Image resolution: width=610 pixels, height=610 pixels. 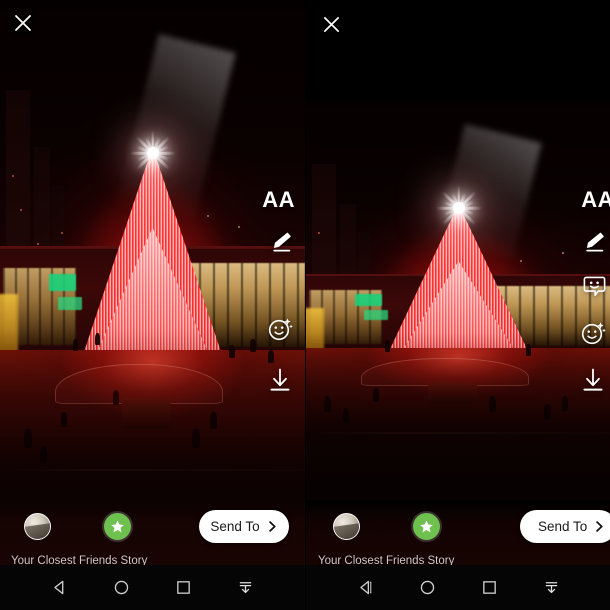 I want to click on sticker-tool-button, so click(x=594, y=286).